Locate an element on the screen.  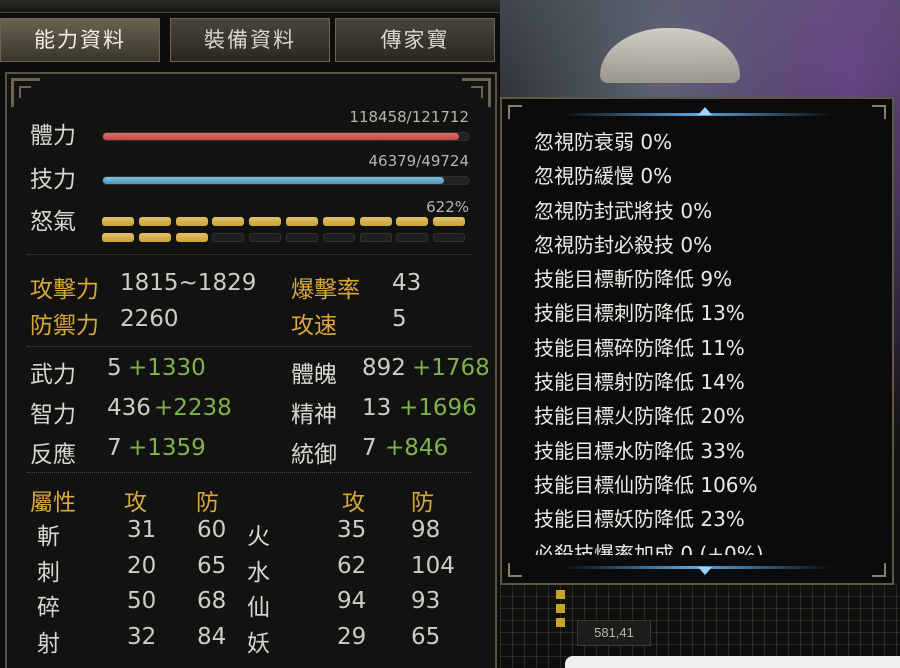
tooltip-item: 忽視防封必殺技 0% is located at coordinates (623, 244).